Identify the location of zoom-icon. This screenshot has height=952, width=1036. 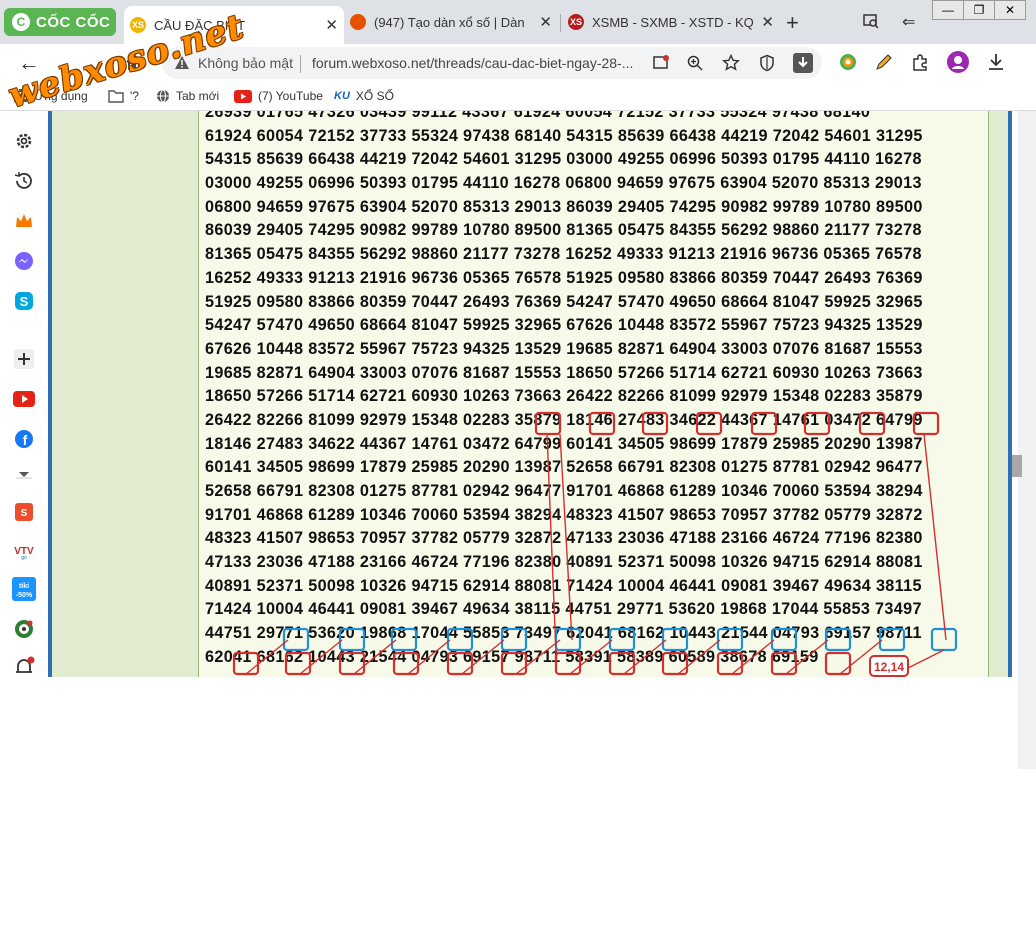
(695, 63).